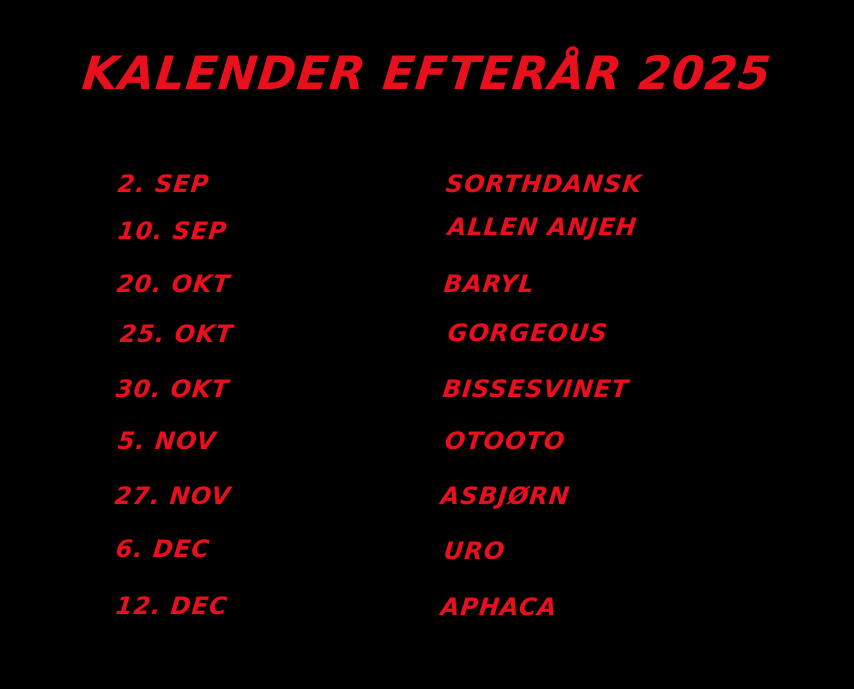 The height and width of the screenshot is (689, 854). Describe the element at coordinates (172, 389) in the screenshot. I see `event-date: 30. OKT` at that location.